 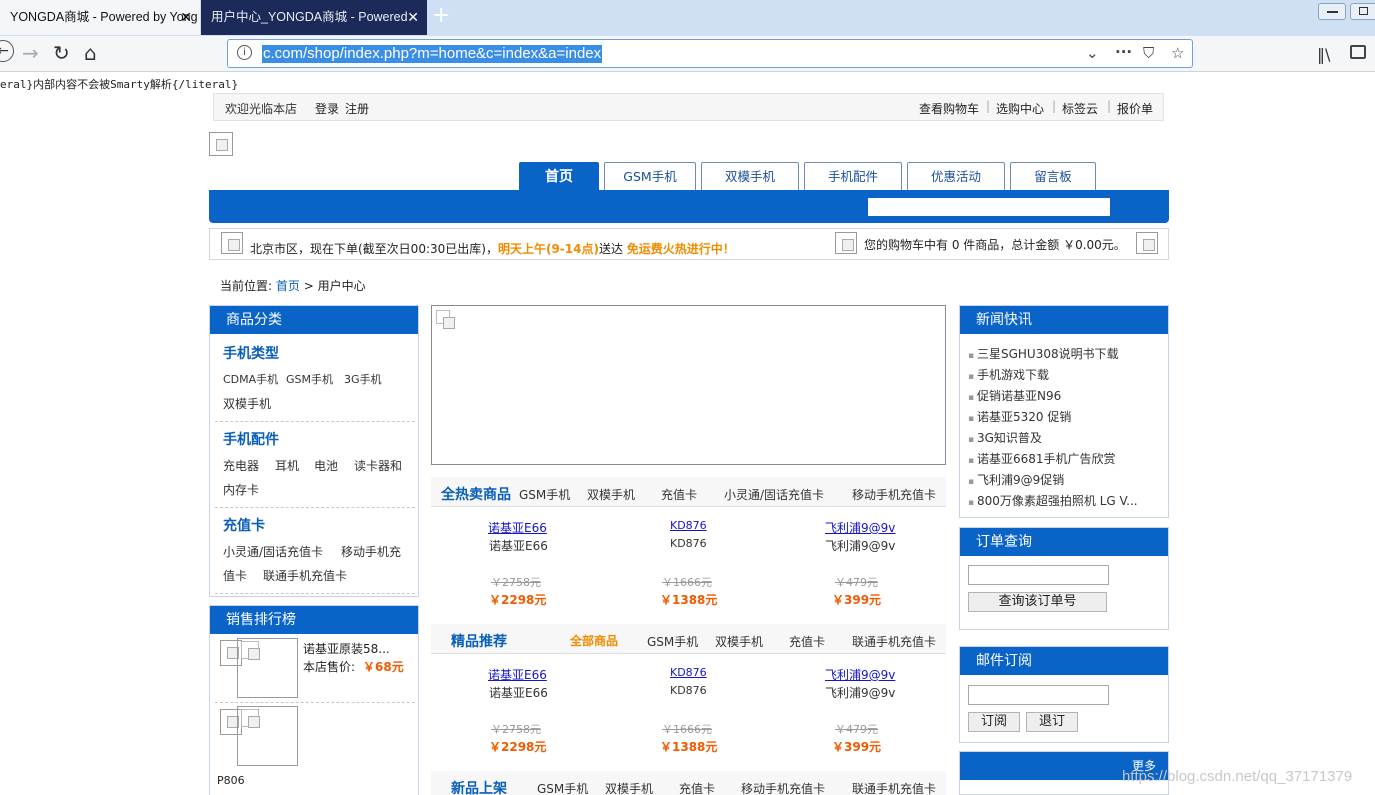 I want to click on category-link: 3G手机, so click(x=363, y=379).